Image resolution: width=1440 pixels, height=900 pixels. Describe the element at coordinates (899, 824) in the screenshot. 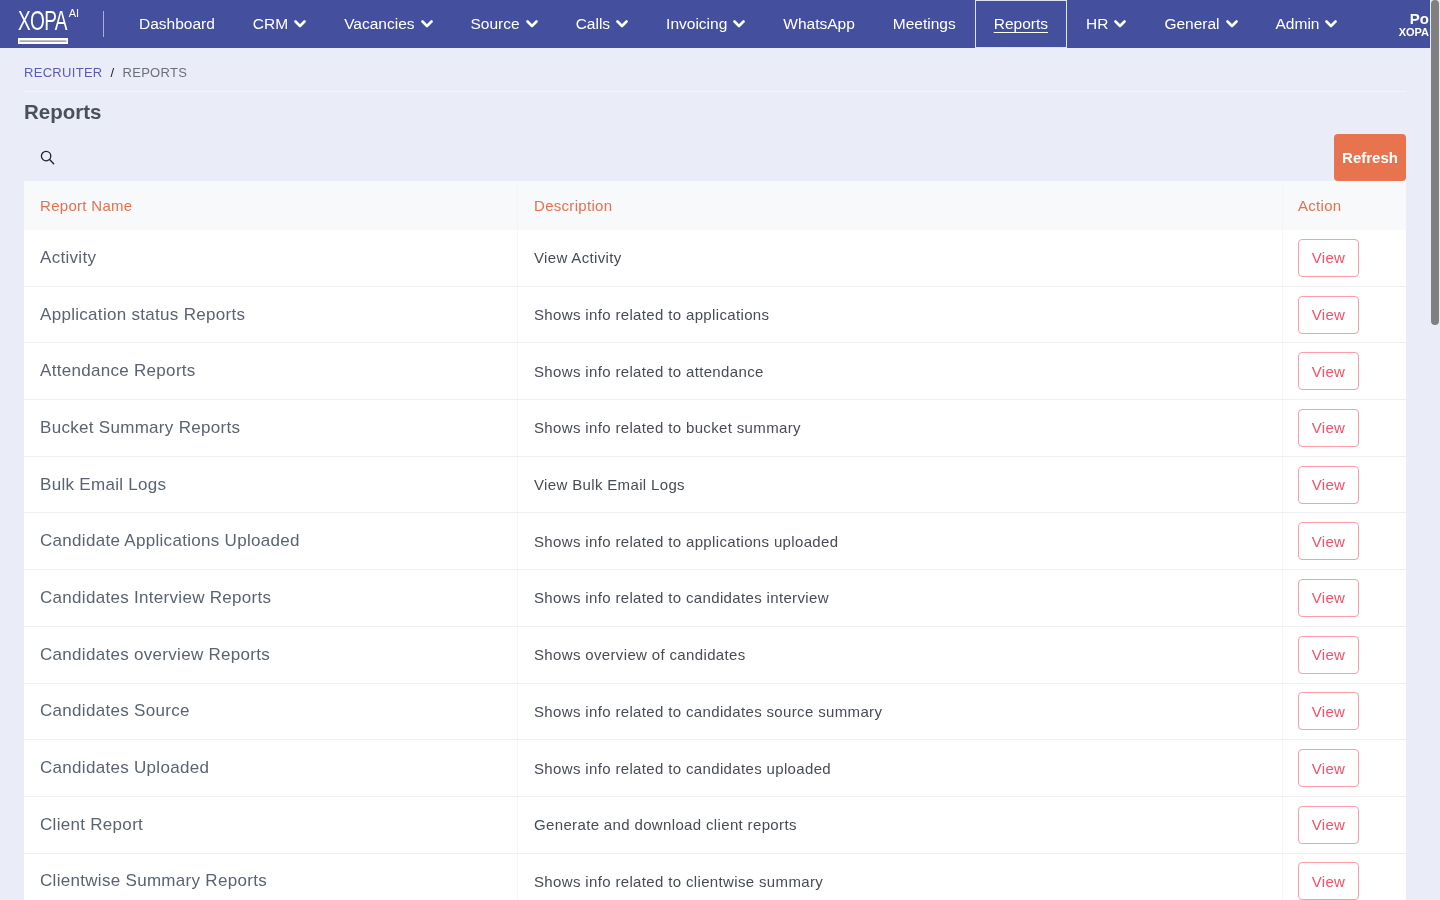

I see `description-cell: Generate and download client reports` at that location.